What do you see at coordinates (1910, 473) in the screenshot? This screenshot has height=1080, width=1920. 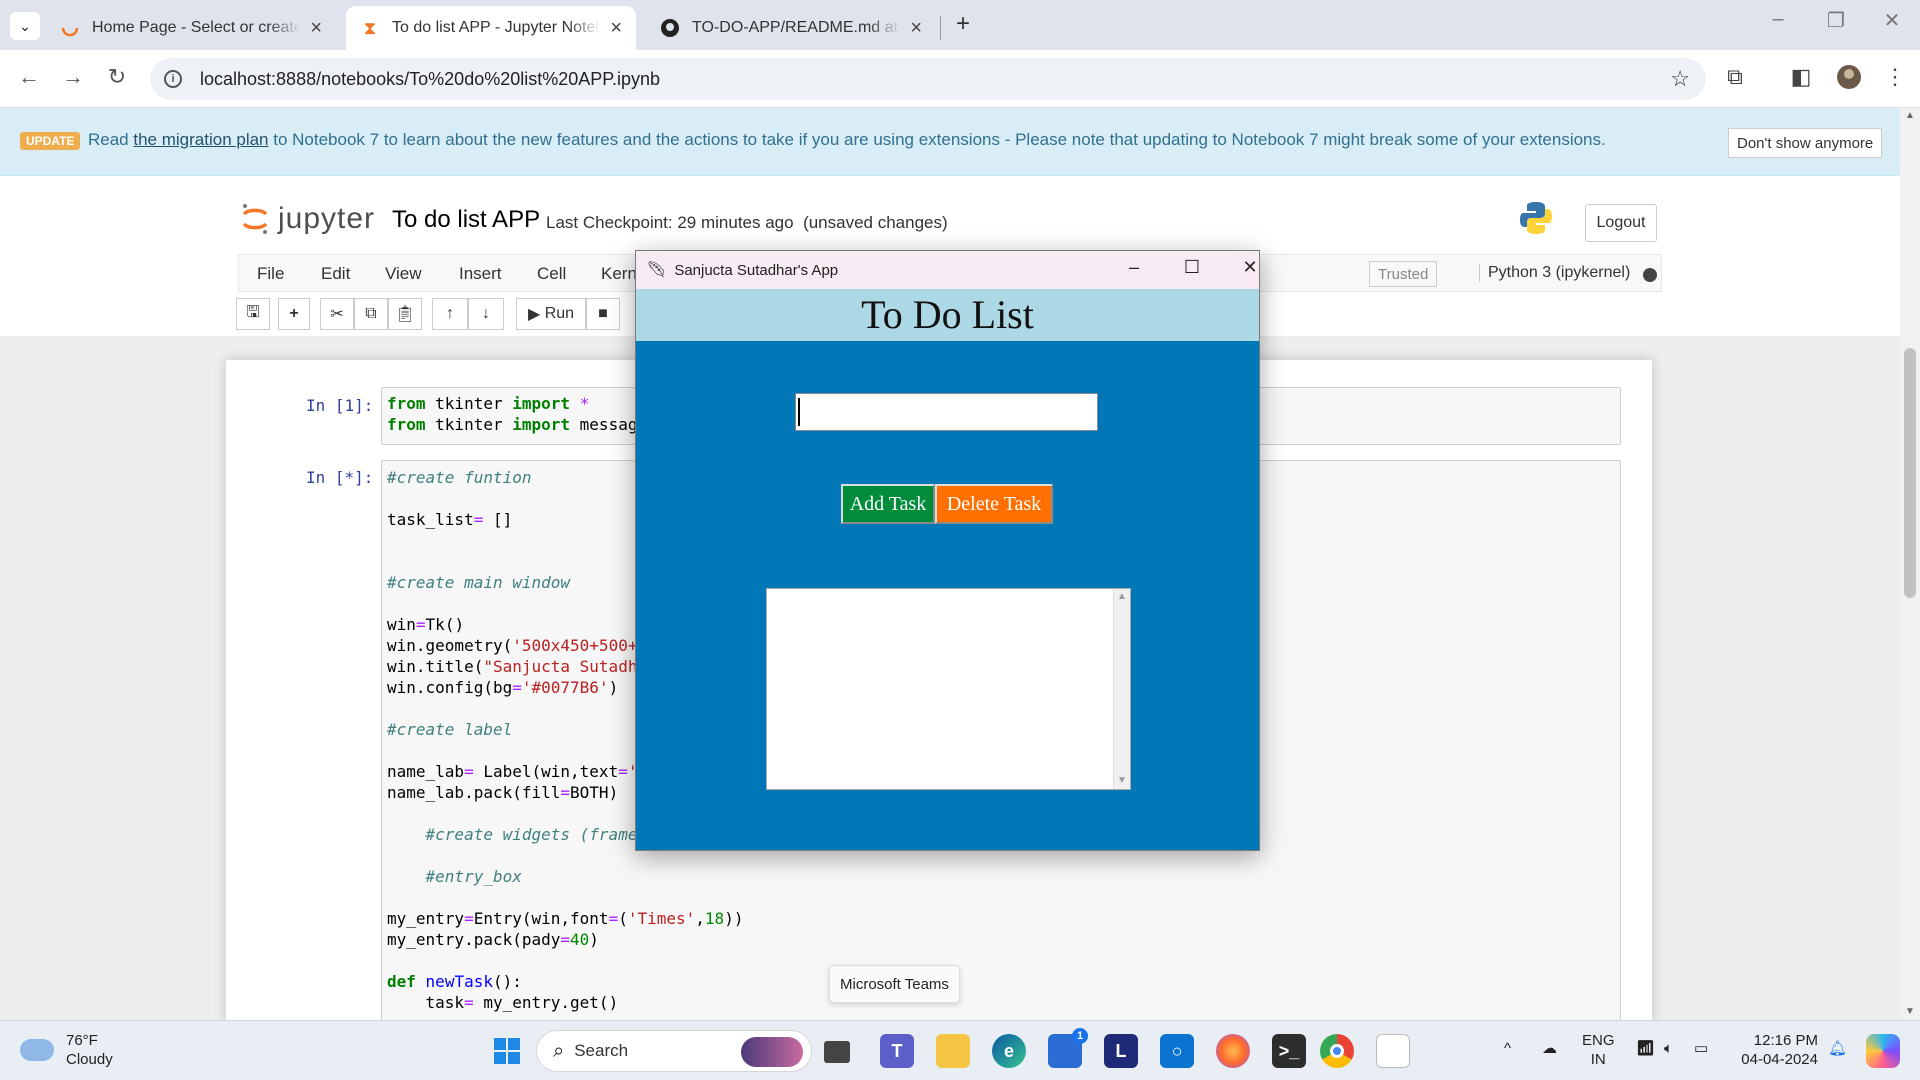 I see `scrollbar-thumb` at bounding box center [1910, 473].